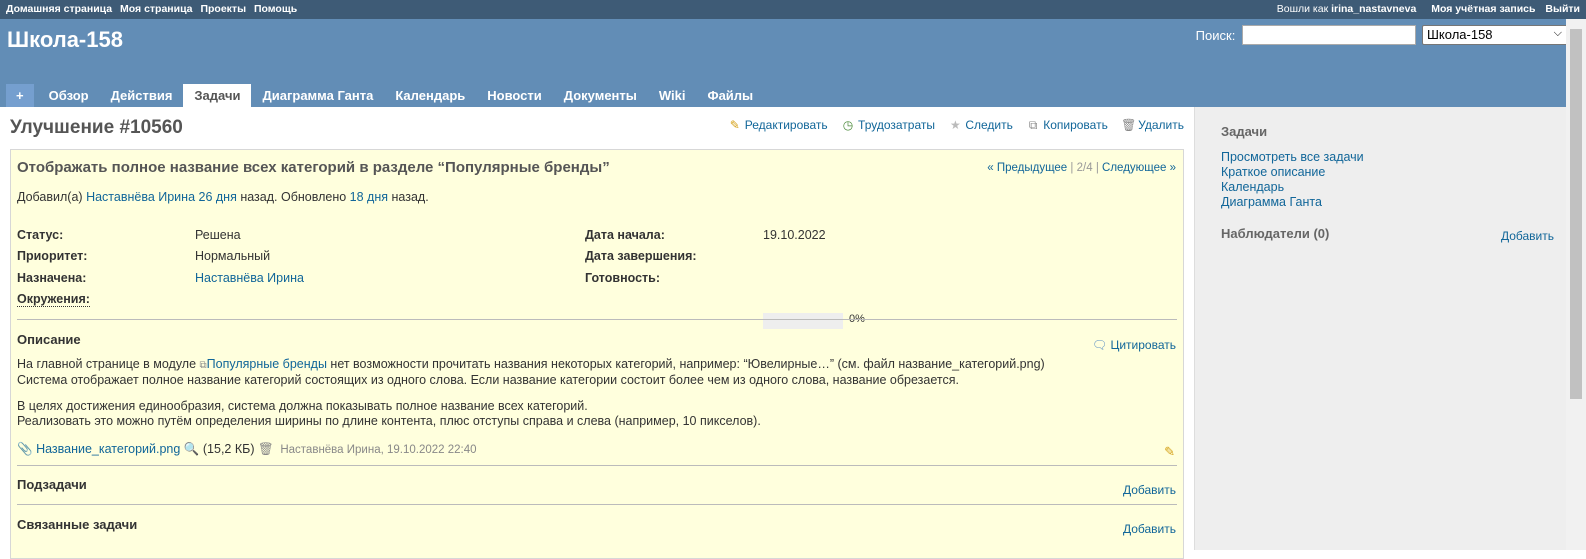 The width and height of the screenshot is (1586, 559). I want to click on watch-label: Следить, so click(989, 125).